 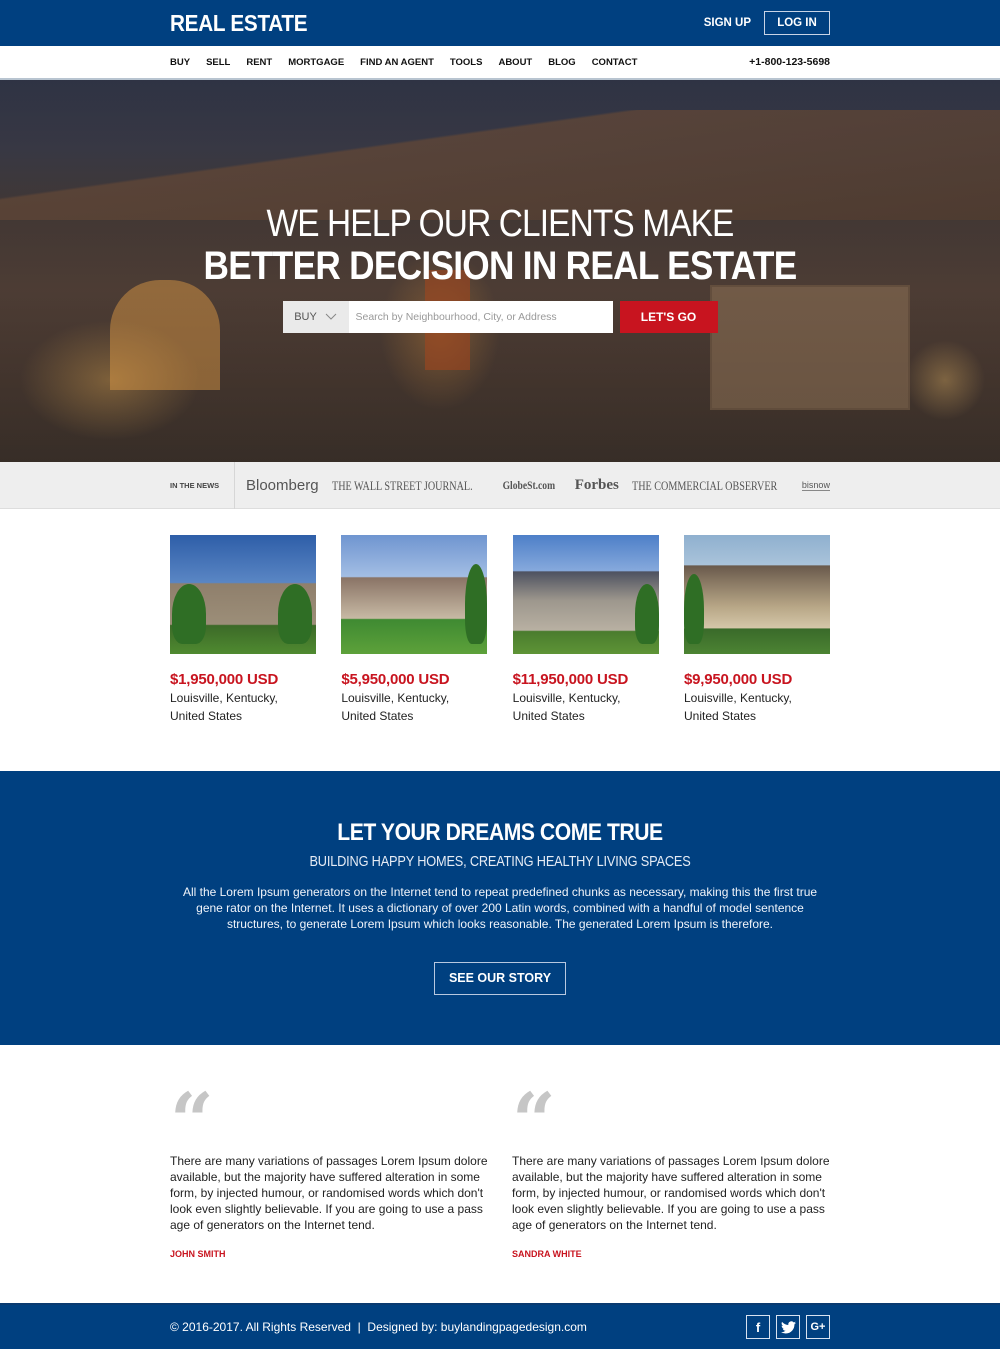 What do you see at coordinates (402, 485) in the screenshot?
I see `wsj-logo: THE WALL STREET JOURNAL.` at bounding box center [402, 485].